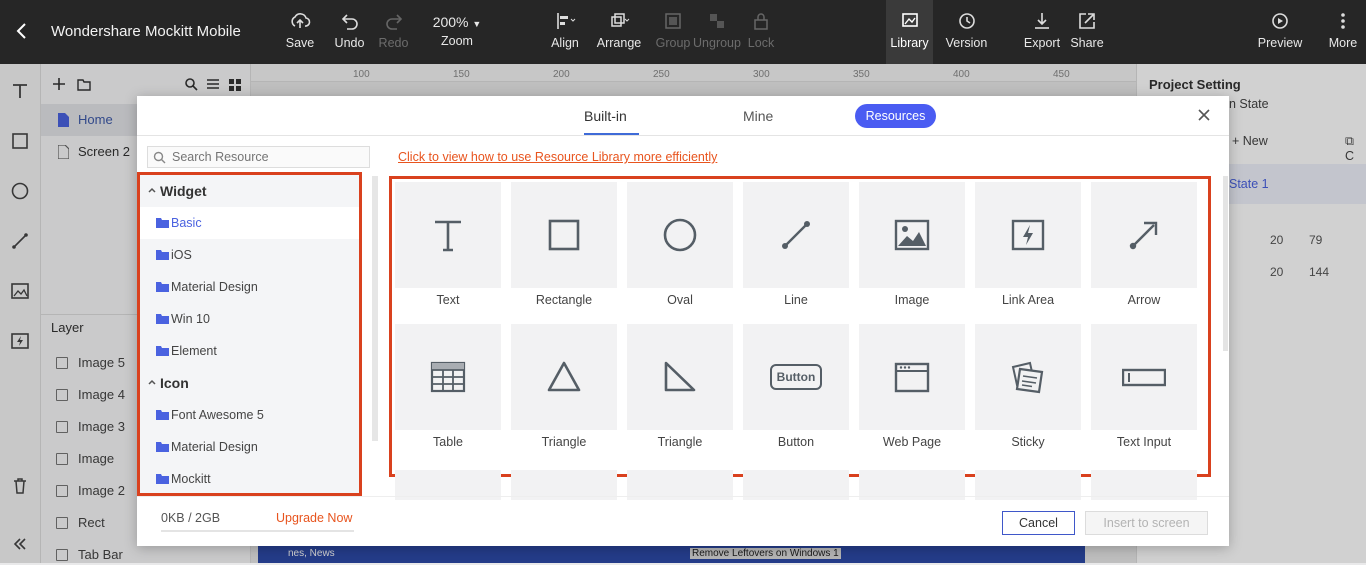  What do you see at coordinates (717, 33) in the screenshot?
I see `ungroup-button: Ungroup` at bounding box center [717, 33].